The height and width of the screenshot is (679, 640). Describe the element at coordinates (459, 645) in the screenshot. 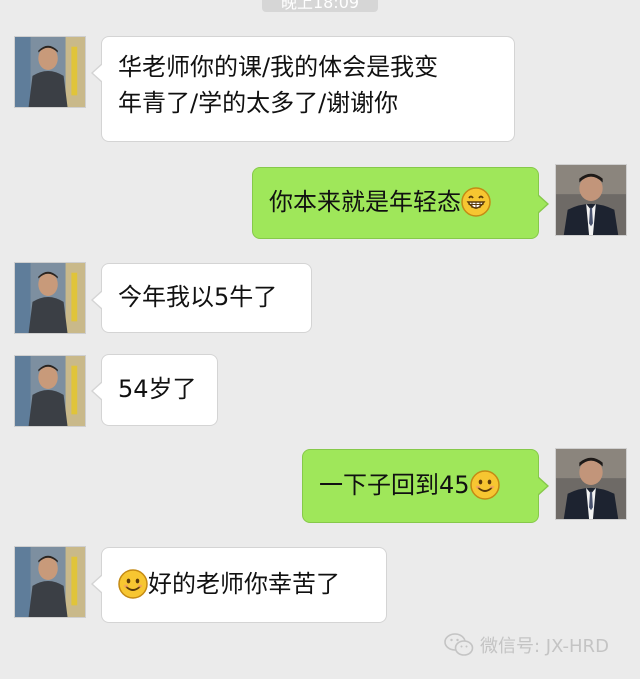

I see `wechat-icon` at that location.